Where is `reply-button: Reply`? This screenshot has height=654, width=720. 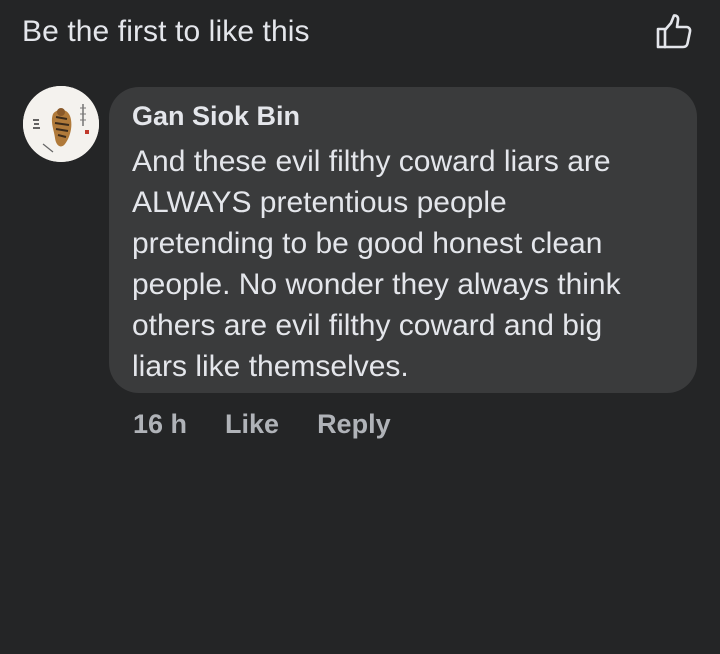 reply-button: Reply is located at coordinates (354, 424).